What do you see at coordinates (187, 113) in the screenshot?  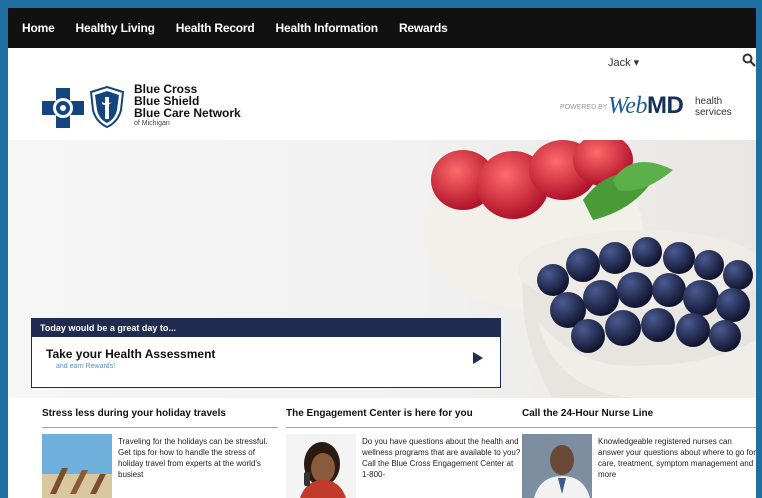 I see `brand-line-3: Blue Care Network` at bounding box center [187, 113].